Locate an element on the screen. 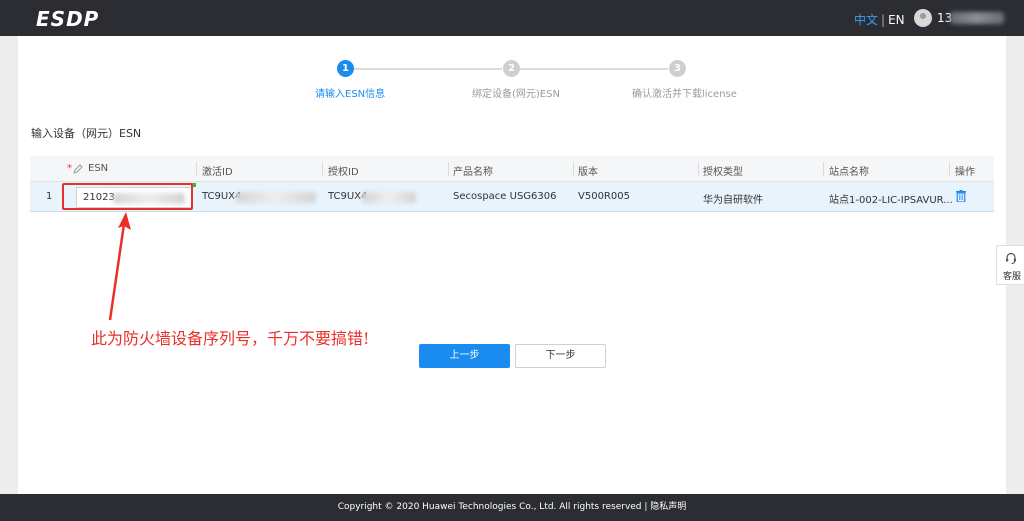 The height and width of the screenshot is (521, 1024). cell-auth-type: 华为自研软件 is located at coordinates (733, 200).